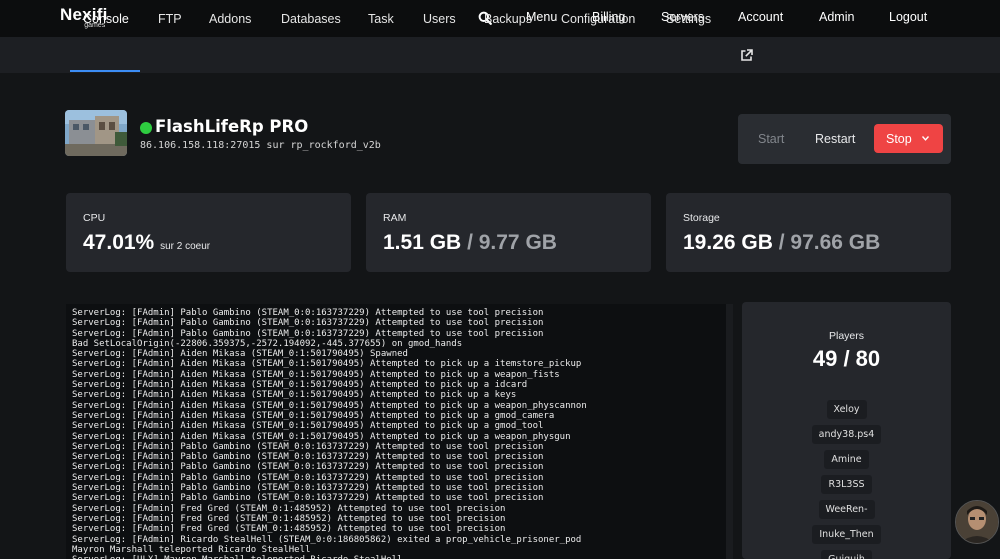 The height and width of the screenshot is (559, 1000). Describe the element at coordinates (146, 128) in the screenshot. I see `server-status-dot` at that location.